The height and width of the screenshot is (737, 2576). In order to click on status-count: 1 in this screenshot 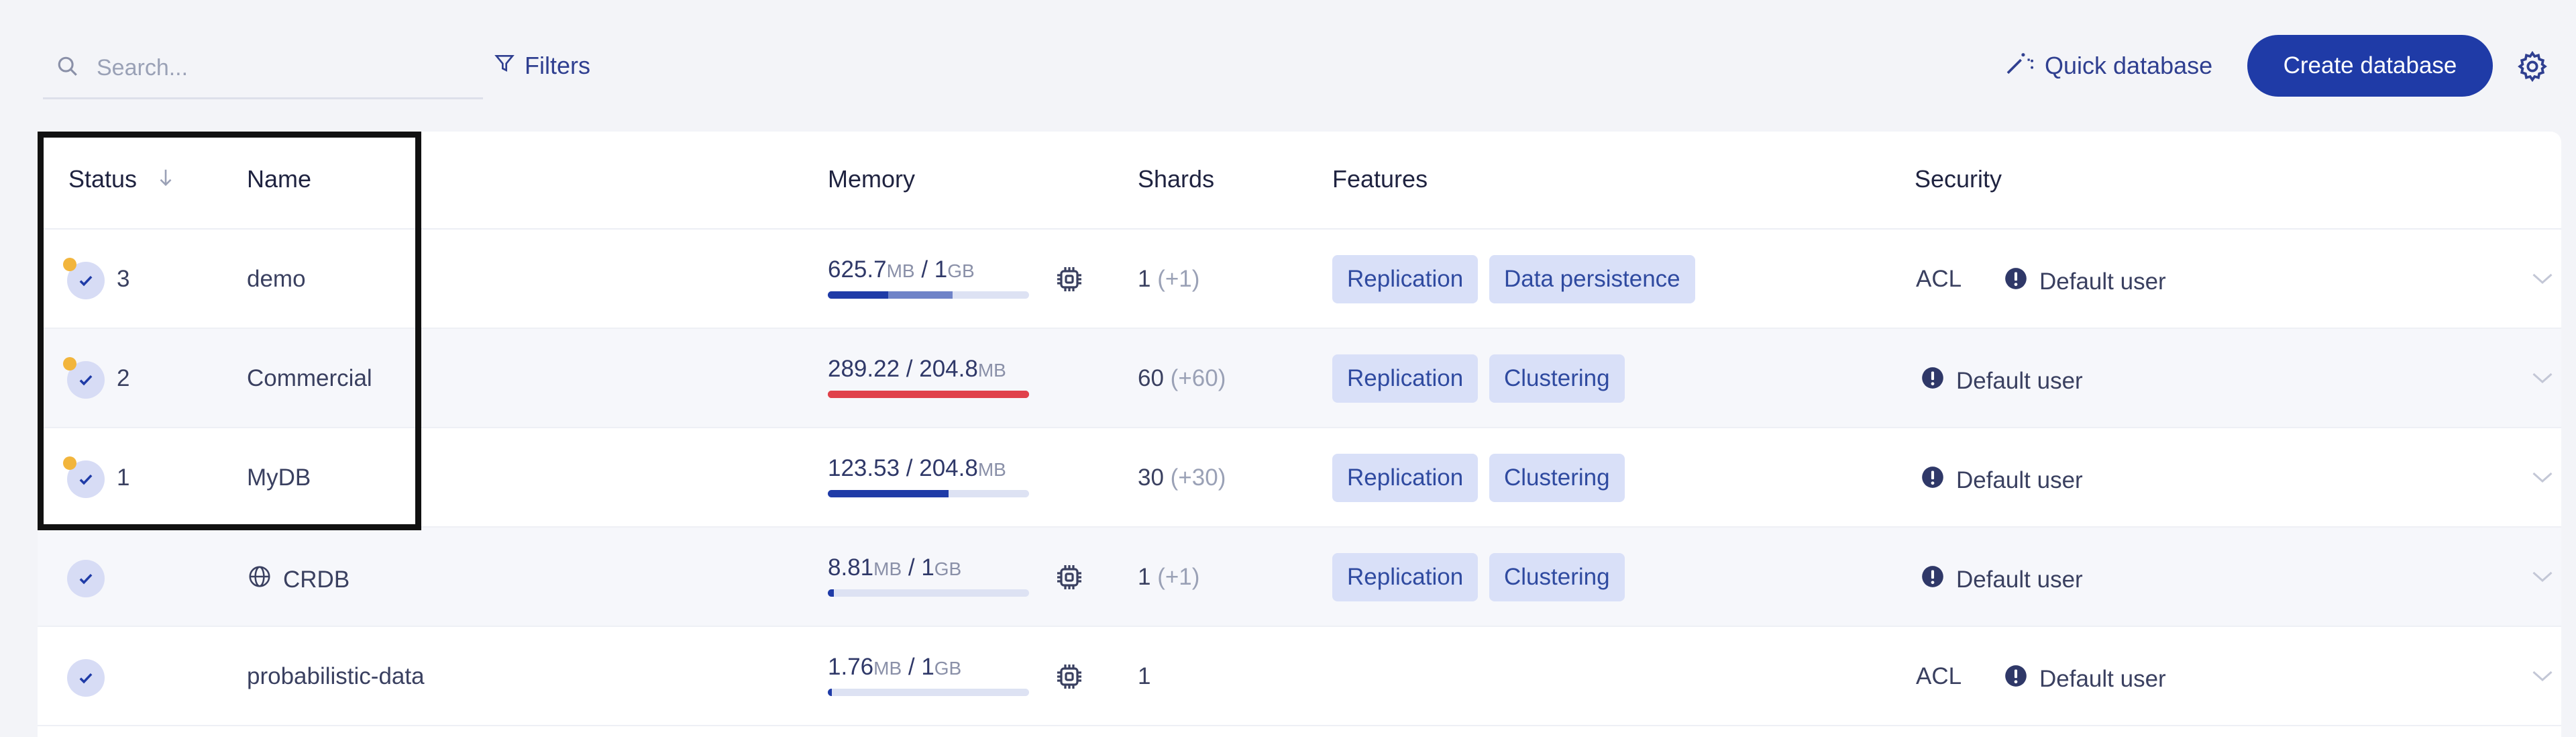, I will do `click(123, 478)`.